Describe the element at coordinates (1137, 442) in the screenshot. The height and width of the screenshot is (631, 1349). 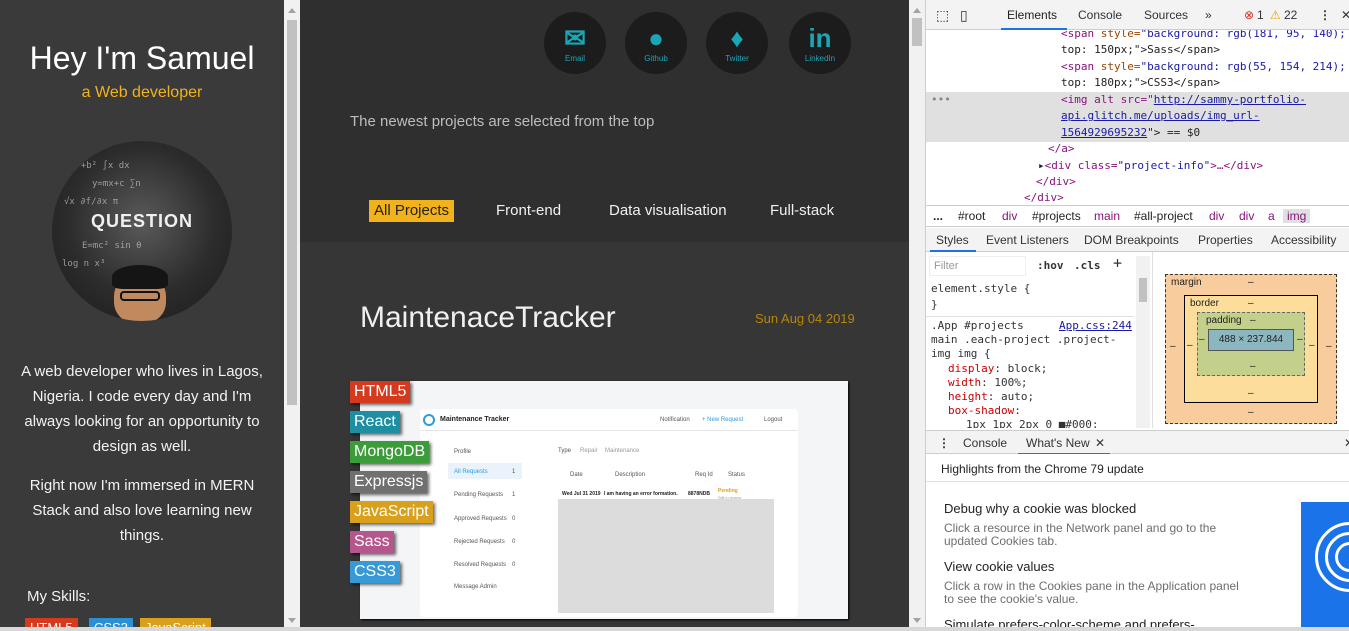
I see `drawer-tabs: ⋮ Console What's New ✕ ✕` at that location.